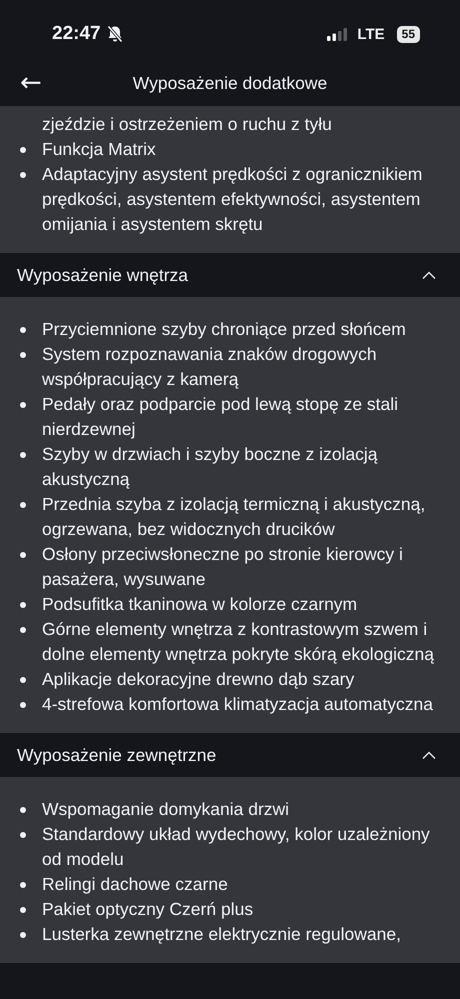  What do you see at coordinates (31, 83) in the screenshot?
I see `back-button: ←` at bounding box center [31, 83].